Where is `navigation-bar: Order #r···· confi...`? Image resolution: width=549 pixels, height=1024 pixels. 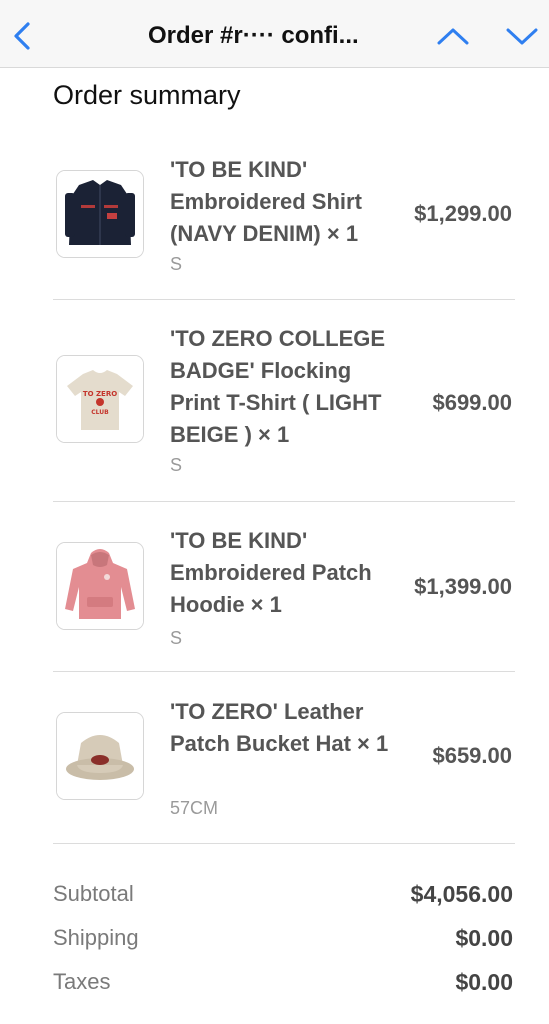
navigation-bar: Order #r···· confi... is located at coordinates (274, 34).